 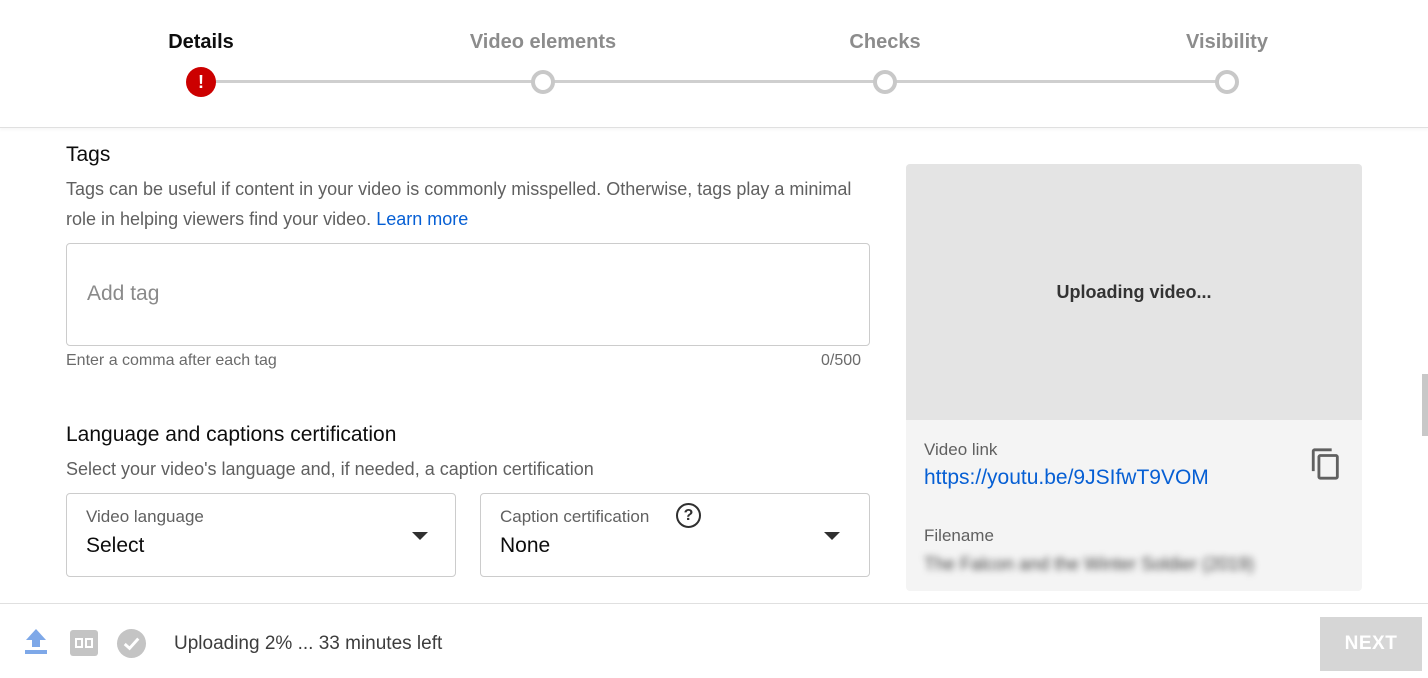 I want to click on tags-title: Tags, so click(x=88, y=154).